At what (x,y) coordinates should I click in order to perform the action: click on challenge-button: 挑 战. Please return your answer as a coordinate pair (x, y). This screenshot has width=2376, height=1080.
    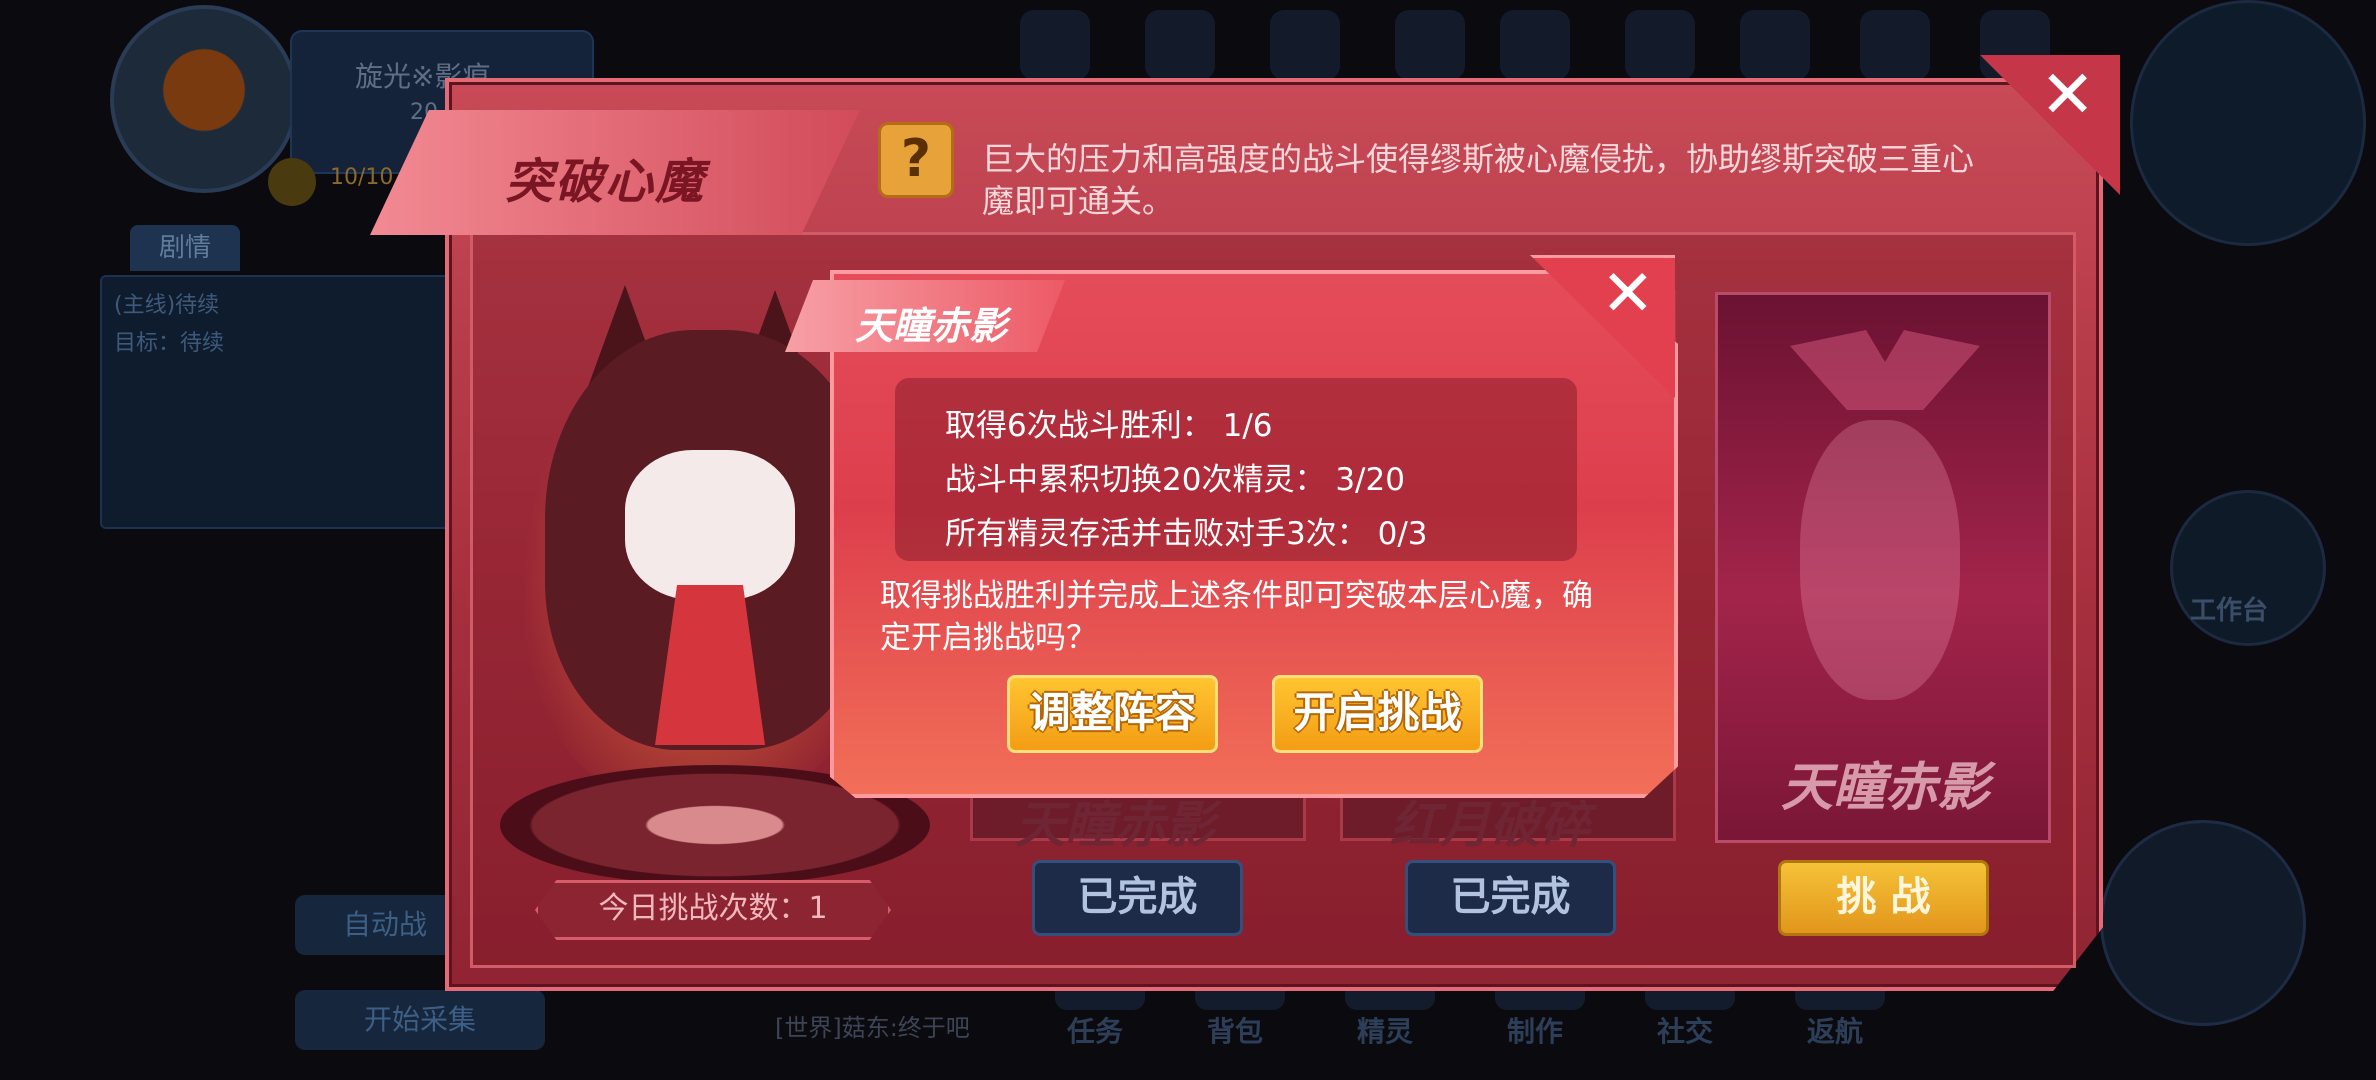
    Looking at the image, I should click on (1883, 898).